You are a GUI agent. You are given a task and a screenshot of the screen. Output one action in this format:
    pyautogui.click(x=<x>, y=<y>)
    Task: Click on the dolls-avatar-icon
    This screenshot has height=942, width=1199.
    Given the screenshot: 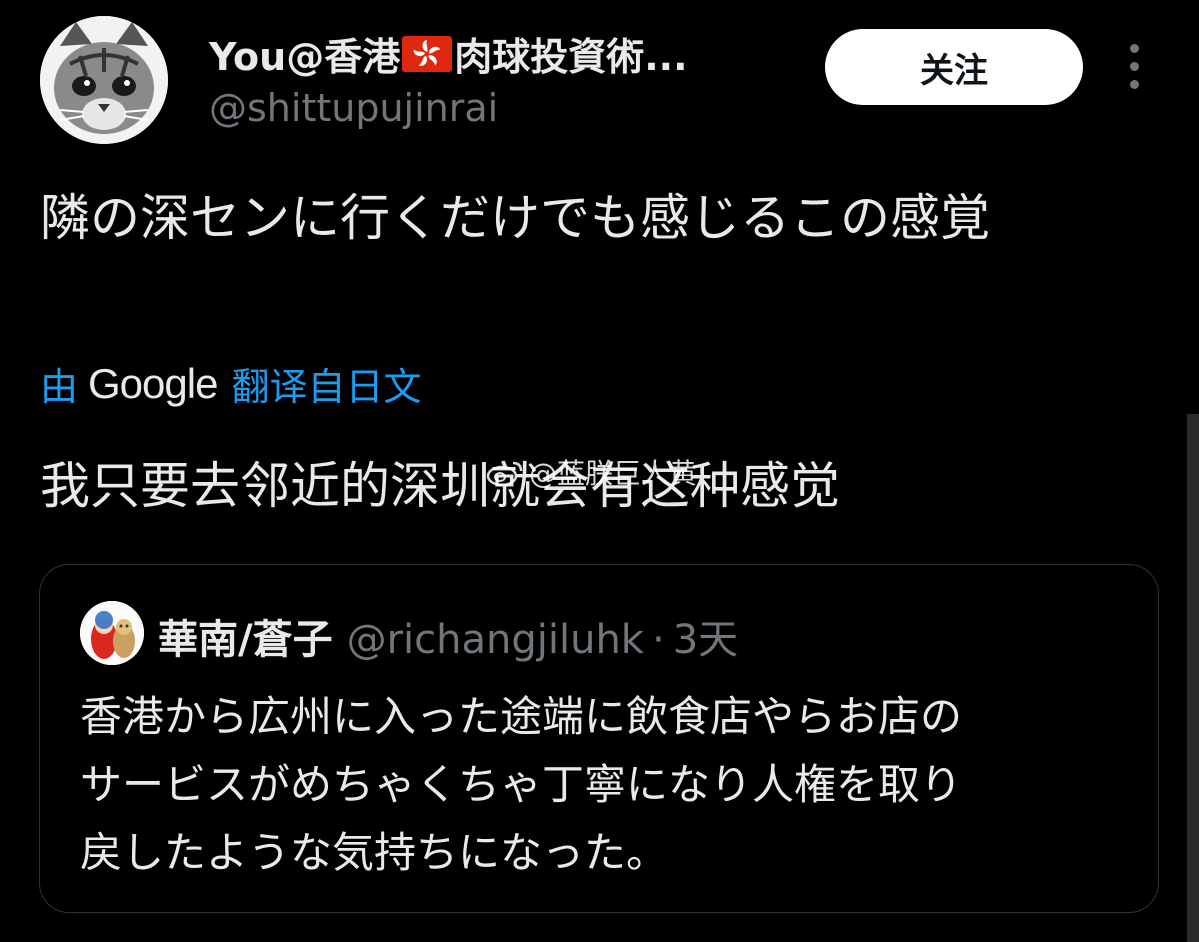 What is the action you would take?
    pyautogui.click(x=112, y=633)
    